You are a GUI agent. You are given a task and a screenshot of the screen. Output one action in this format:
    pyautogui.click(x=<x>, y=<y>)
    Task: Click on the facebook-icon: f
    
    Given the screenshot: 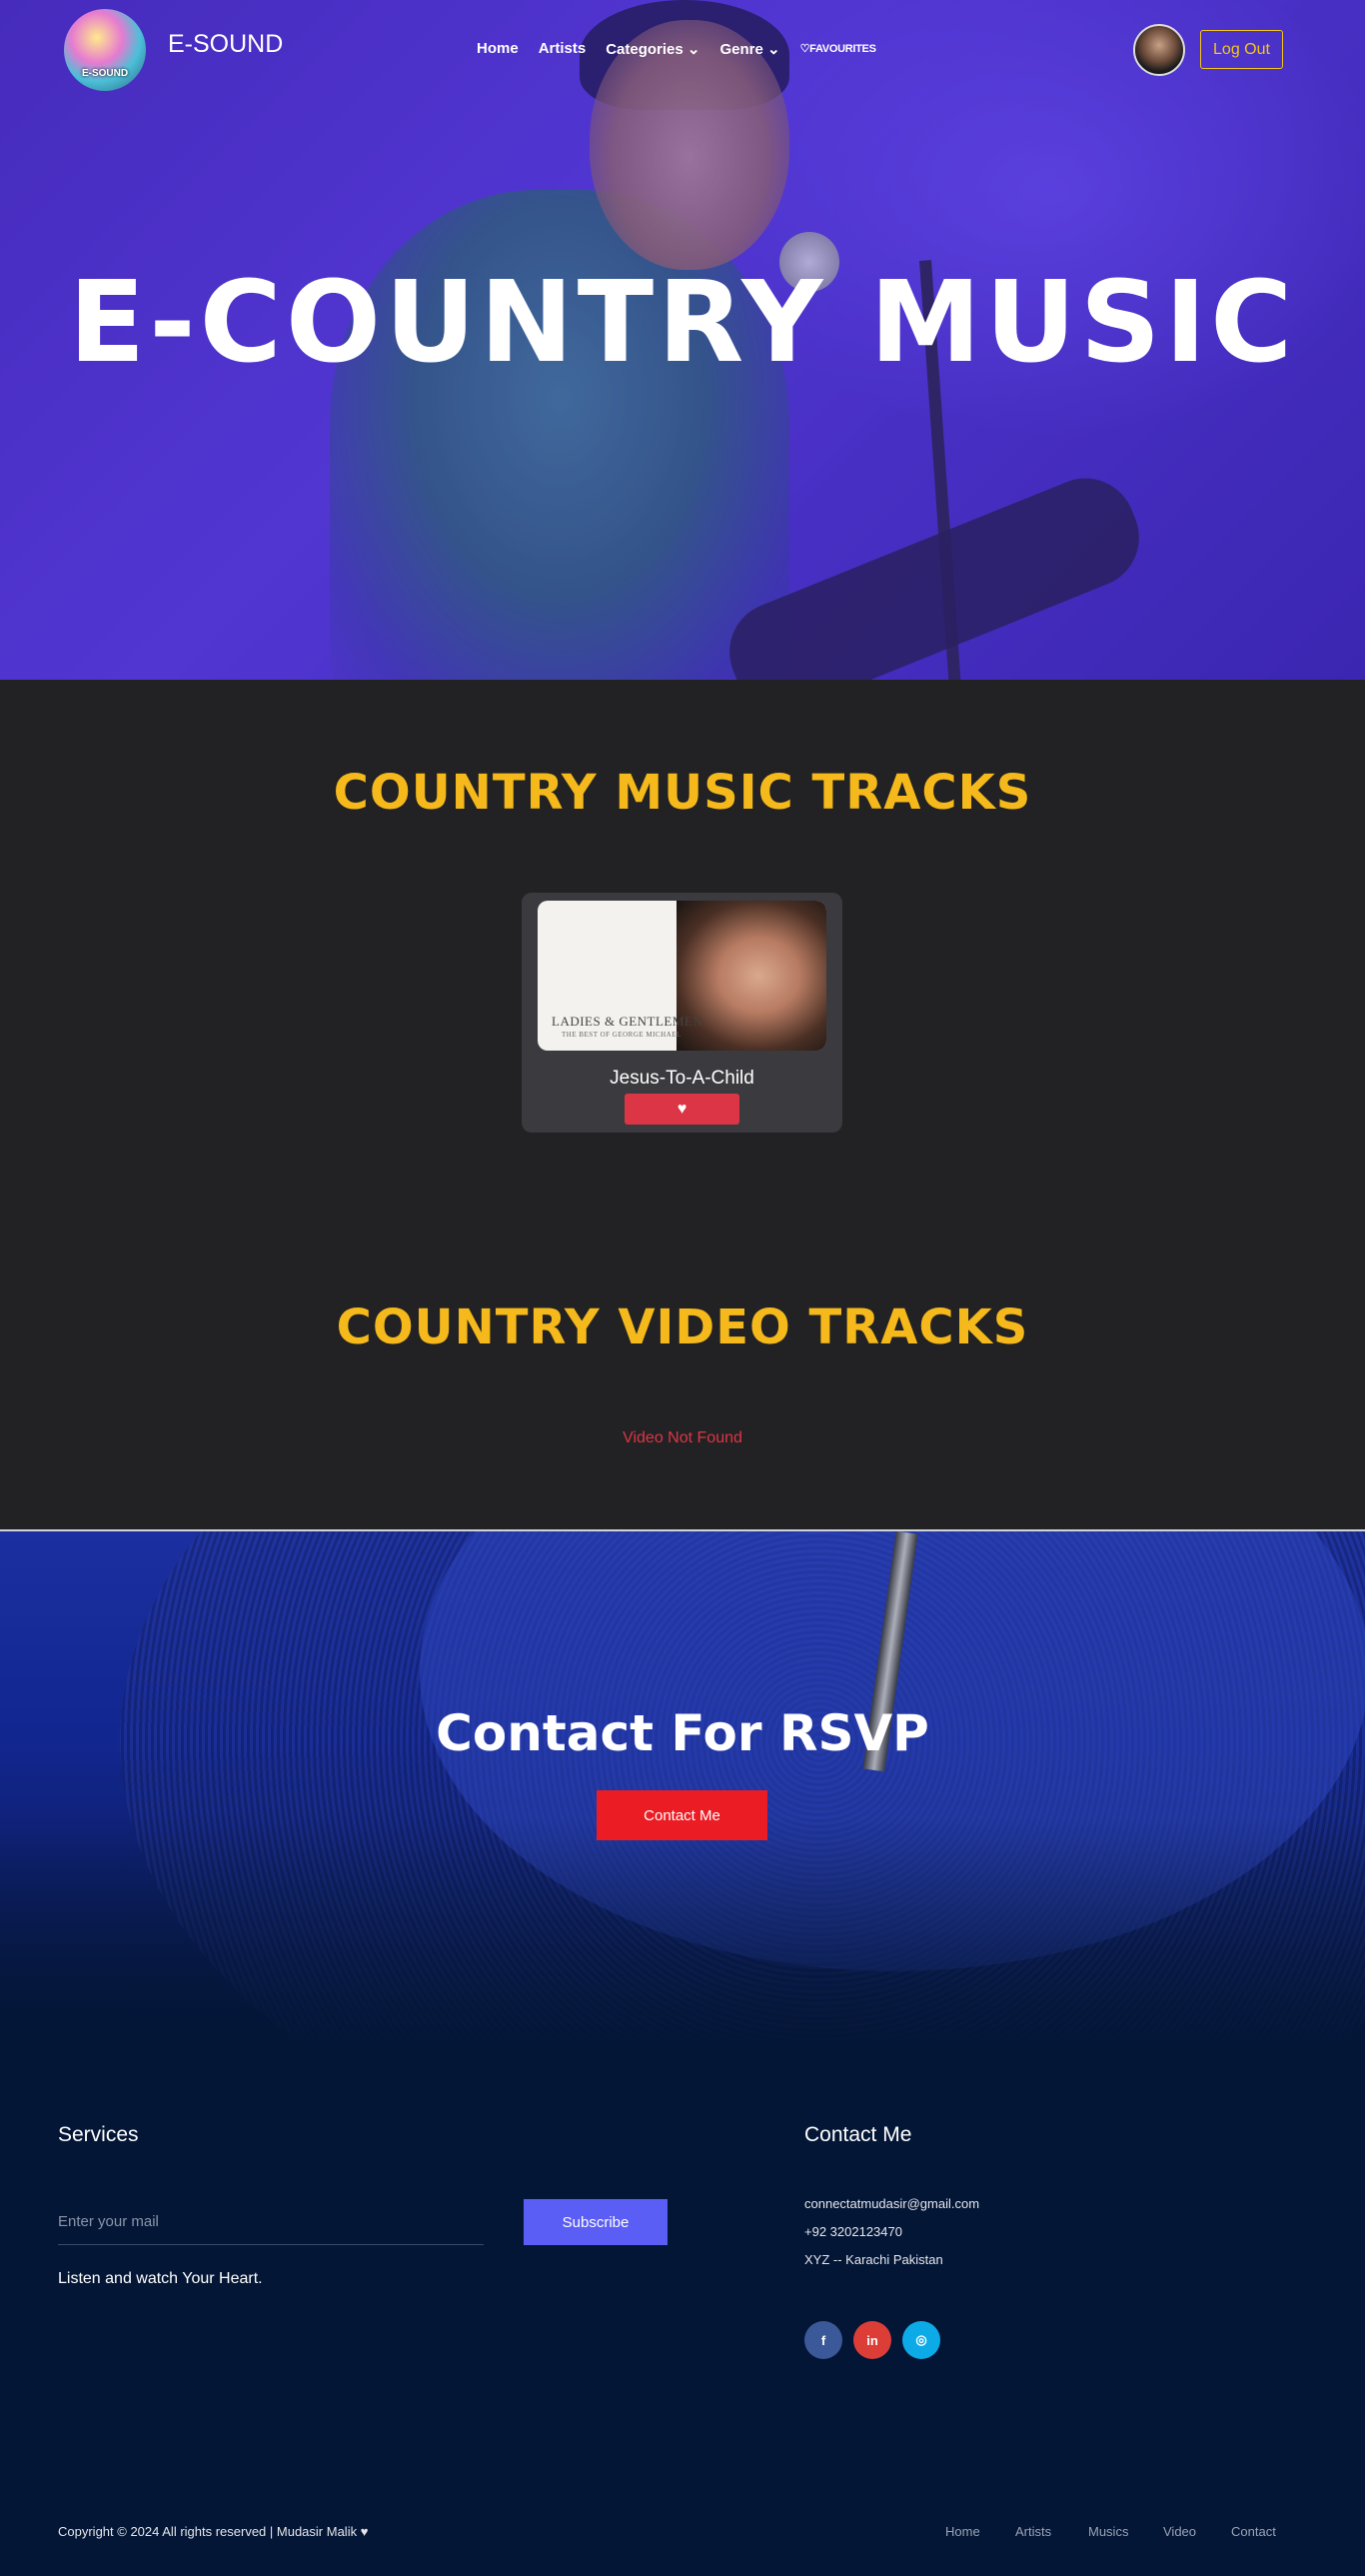 What is the action you would take?
    pyautogui.click(x=823, y=2340)
    